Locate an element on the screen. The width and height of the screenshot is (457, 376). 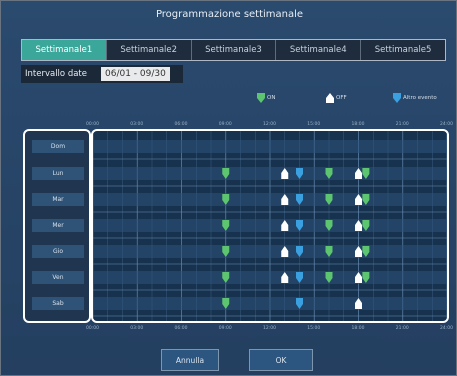
legend-other: Altro evento is located at coordinates (415, 98).